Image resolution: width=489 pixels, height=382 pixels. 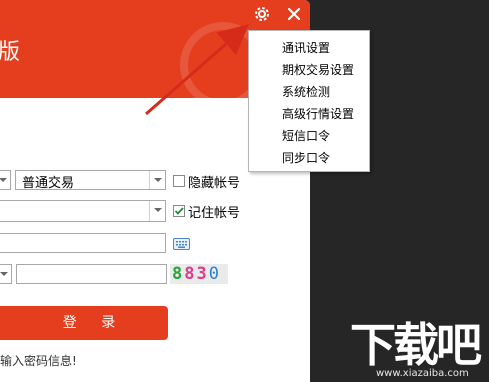 What do you see at coordinates (422, 373) in the screenshot?
I see `watermark-url: www.xiazaiba.com` at bounding box center [422, 373].